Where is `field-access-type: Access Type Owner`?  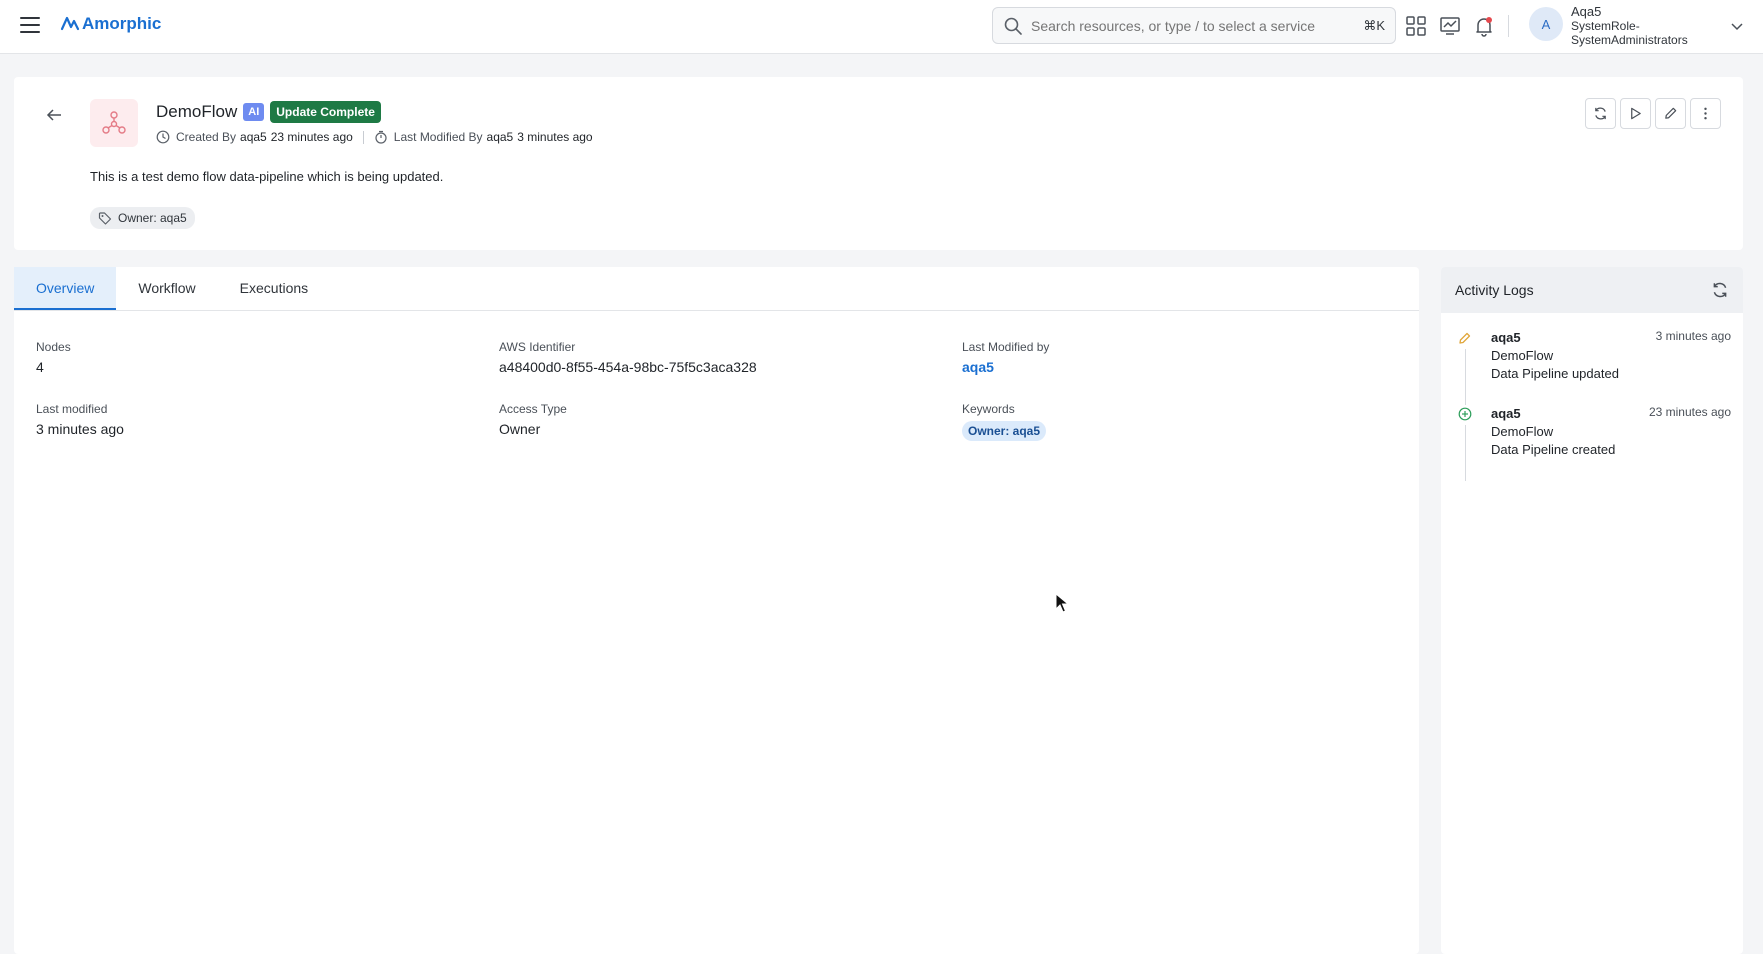
field-access-type: Access Type Owner is located at coordinates (533, 419).